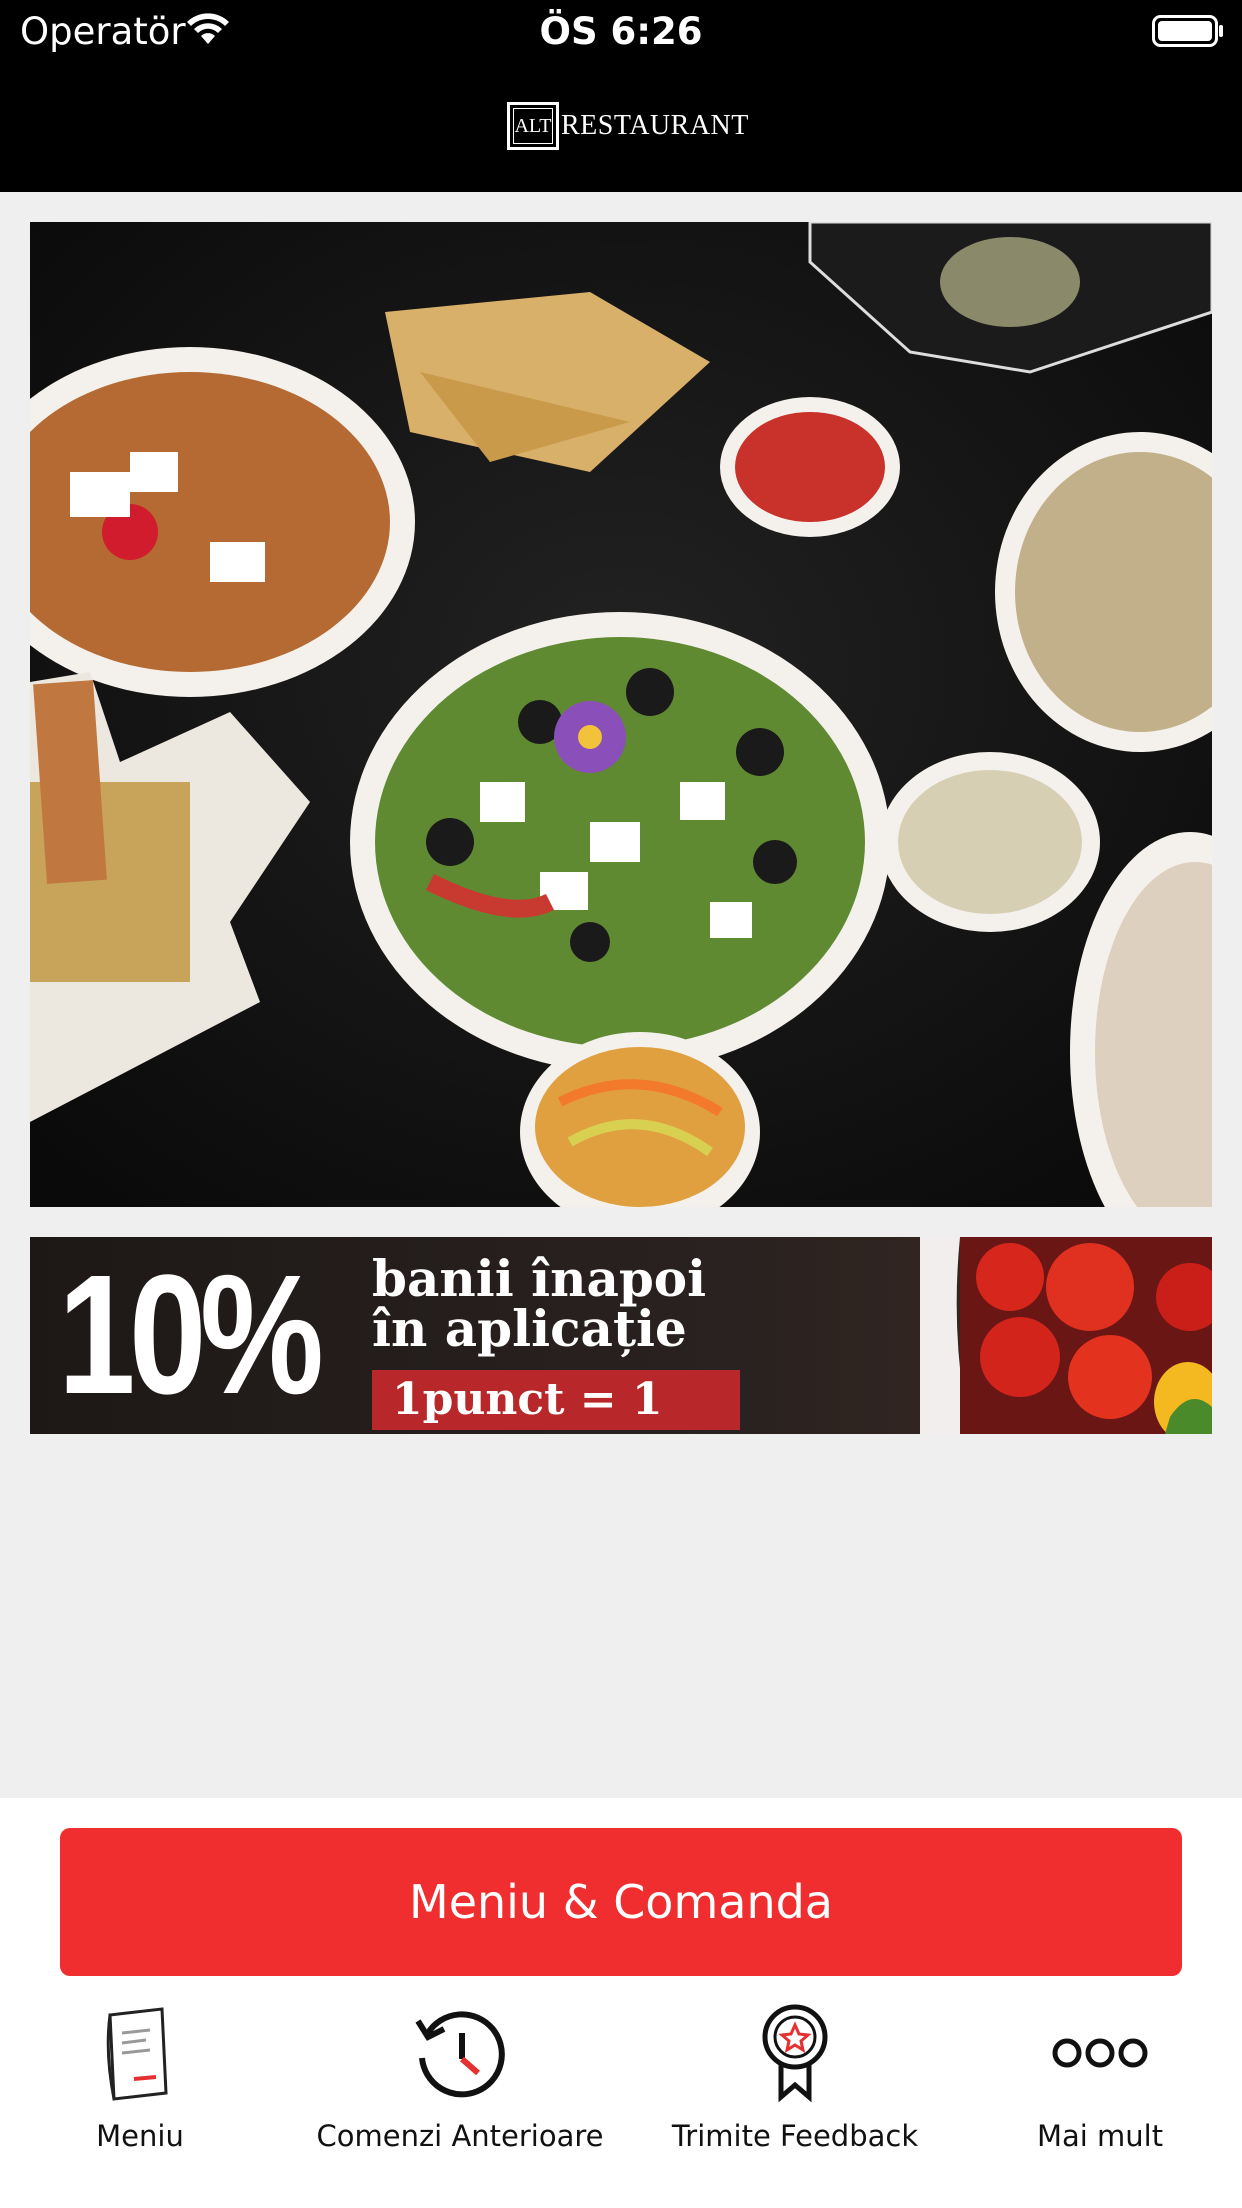 This screenshot has width=1242, height=2208. I want to click on promo-points-tag: 1punct = 1 leu, so click(556, 1400).